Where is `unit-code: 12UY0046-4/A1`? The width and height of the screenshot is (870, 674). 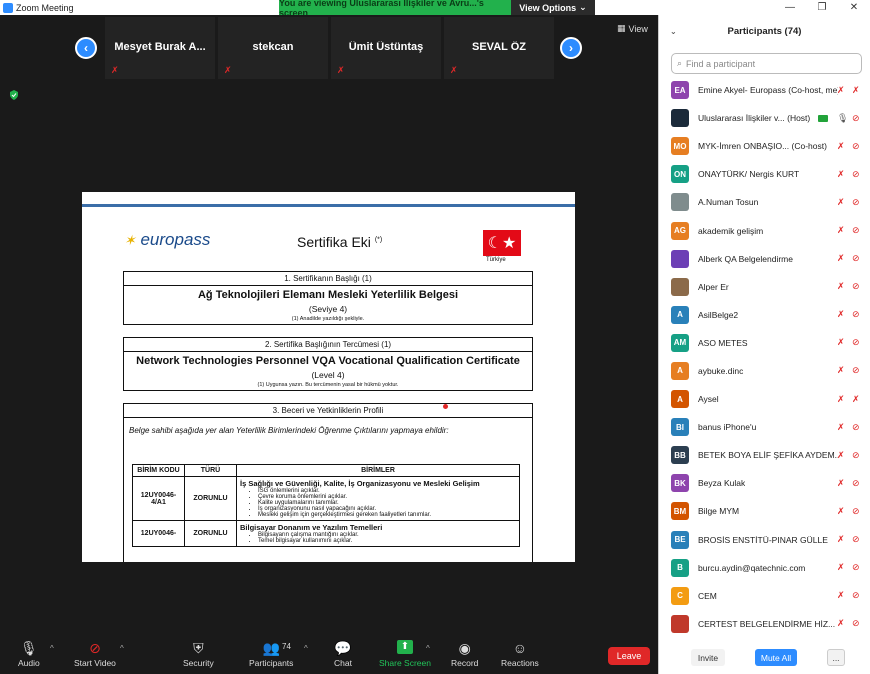 unit-code: 12UY0046-4/A1 is located at coordinates (158, 498).